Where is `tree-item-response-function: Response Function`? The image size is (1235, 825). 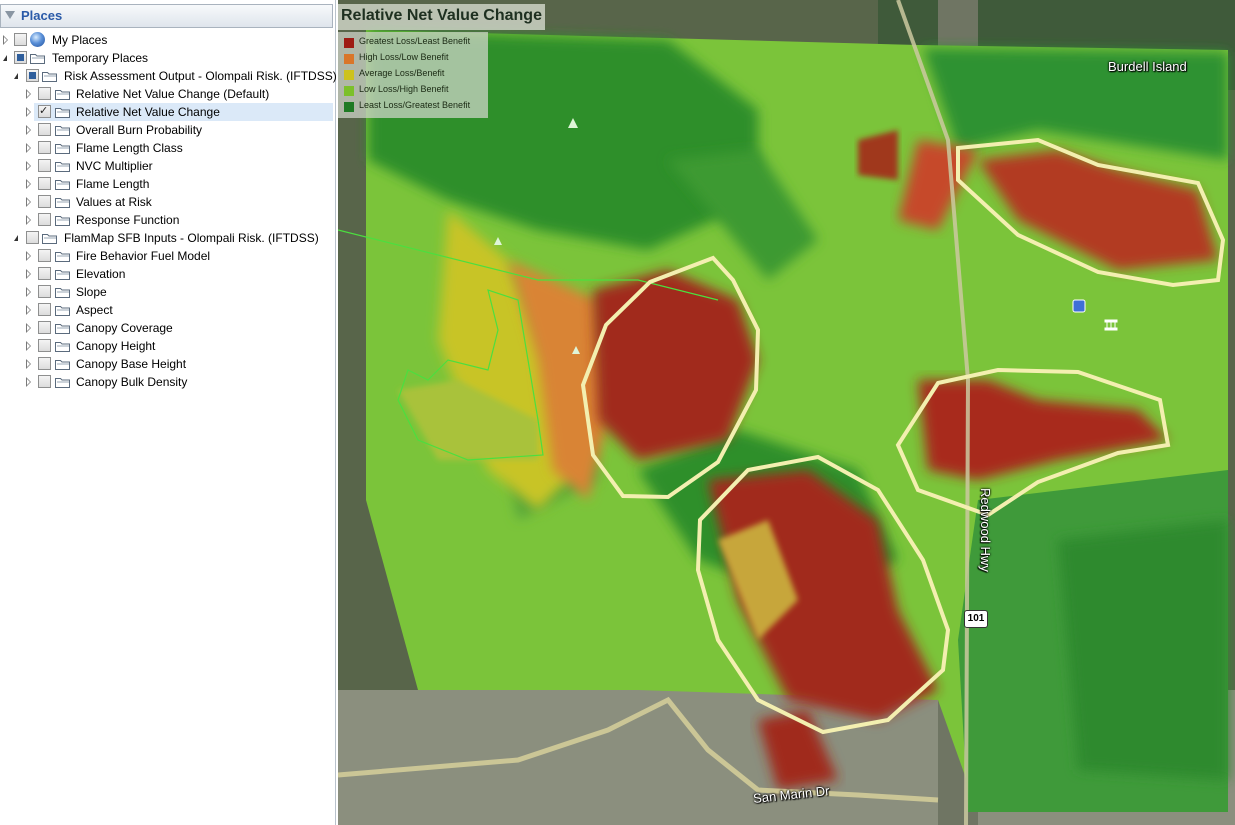
tree-item-response-function: Response Function is located at coordinates (178, 220).